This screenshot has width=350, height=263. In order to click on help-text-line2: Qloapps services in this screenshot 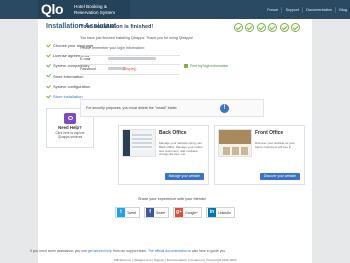, I will do `click(70, 137)`.